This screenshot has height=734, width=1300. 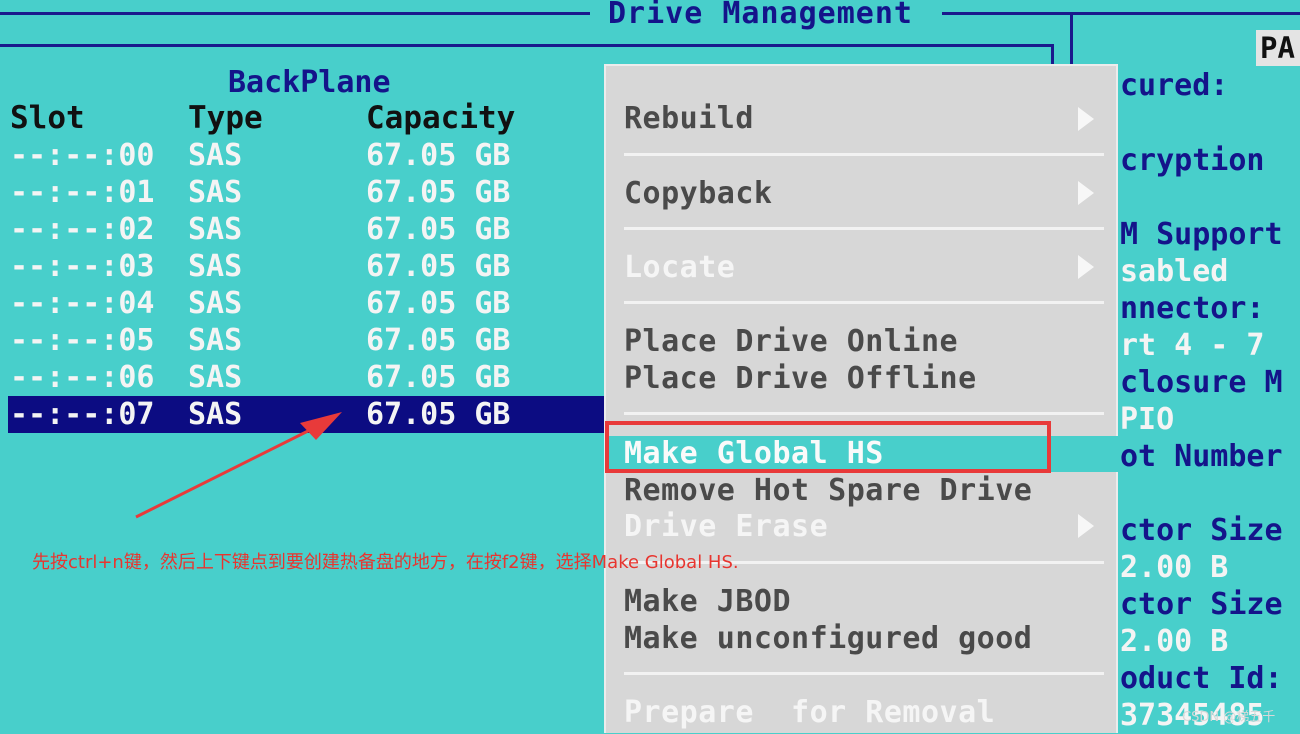 What do you see at coordinates (760, 16) in the screenshot?
I see `window-title: Drive Management` at bounding box center [760, 16].